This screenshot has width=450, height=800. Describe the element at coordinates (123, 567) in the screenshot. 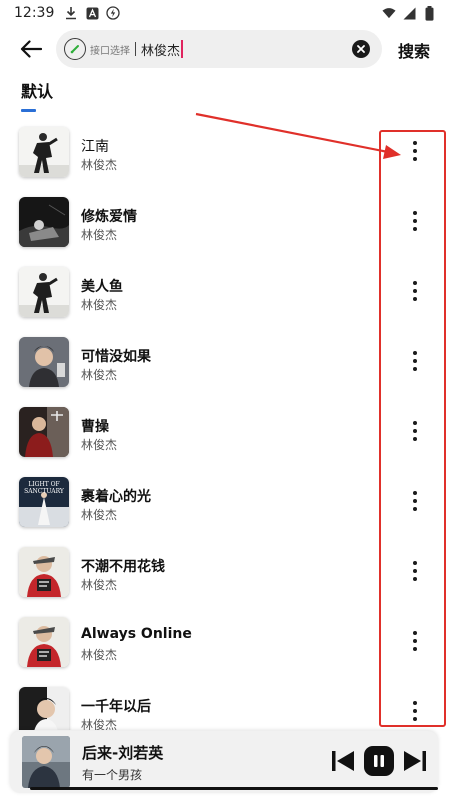

I see `song-title: 不潮不用花钱` at that location.